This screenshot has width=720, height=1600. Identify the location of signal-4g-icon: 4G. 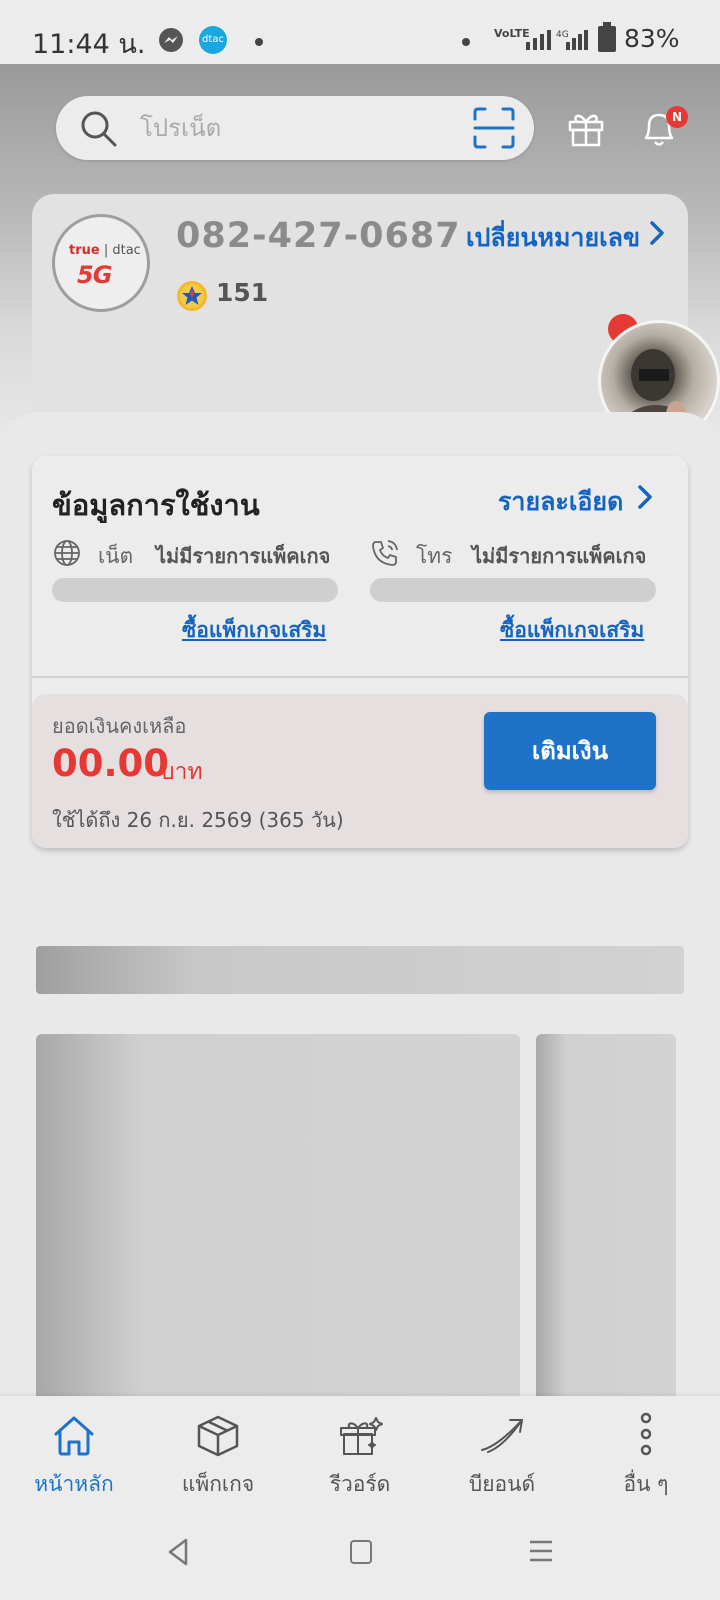
(572, 40).